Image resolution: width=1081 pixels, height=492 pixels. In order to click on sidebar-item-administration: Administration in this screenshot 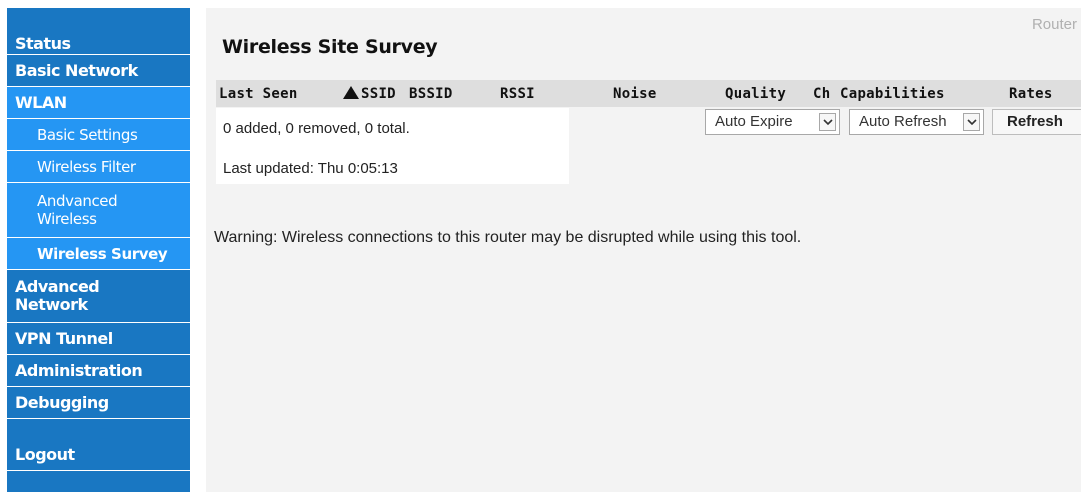, I will do `click(98, 371)`.